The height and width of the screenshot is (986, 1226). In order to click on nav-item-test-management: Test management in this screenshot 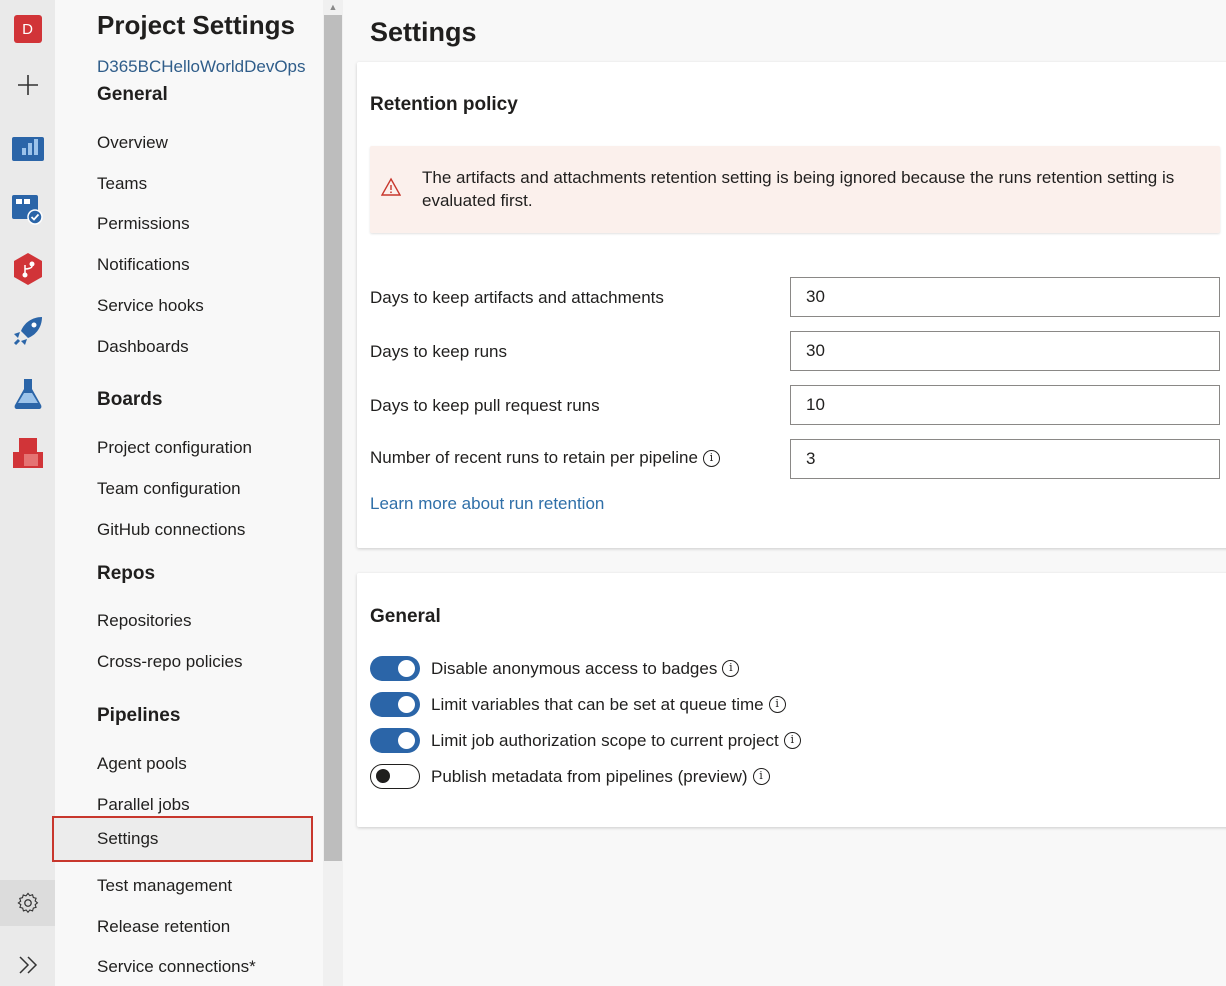, I will do `click(164, 886)`.